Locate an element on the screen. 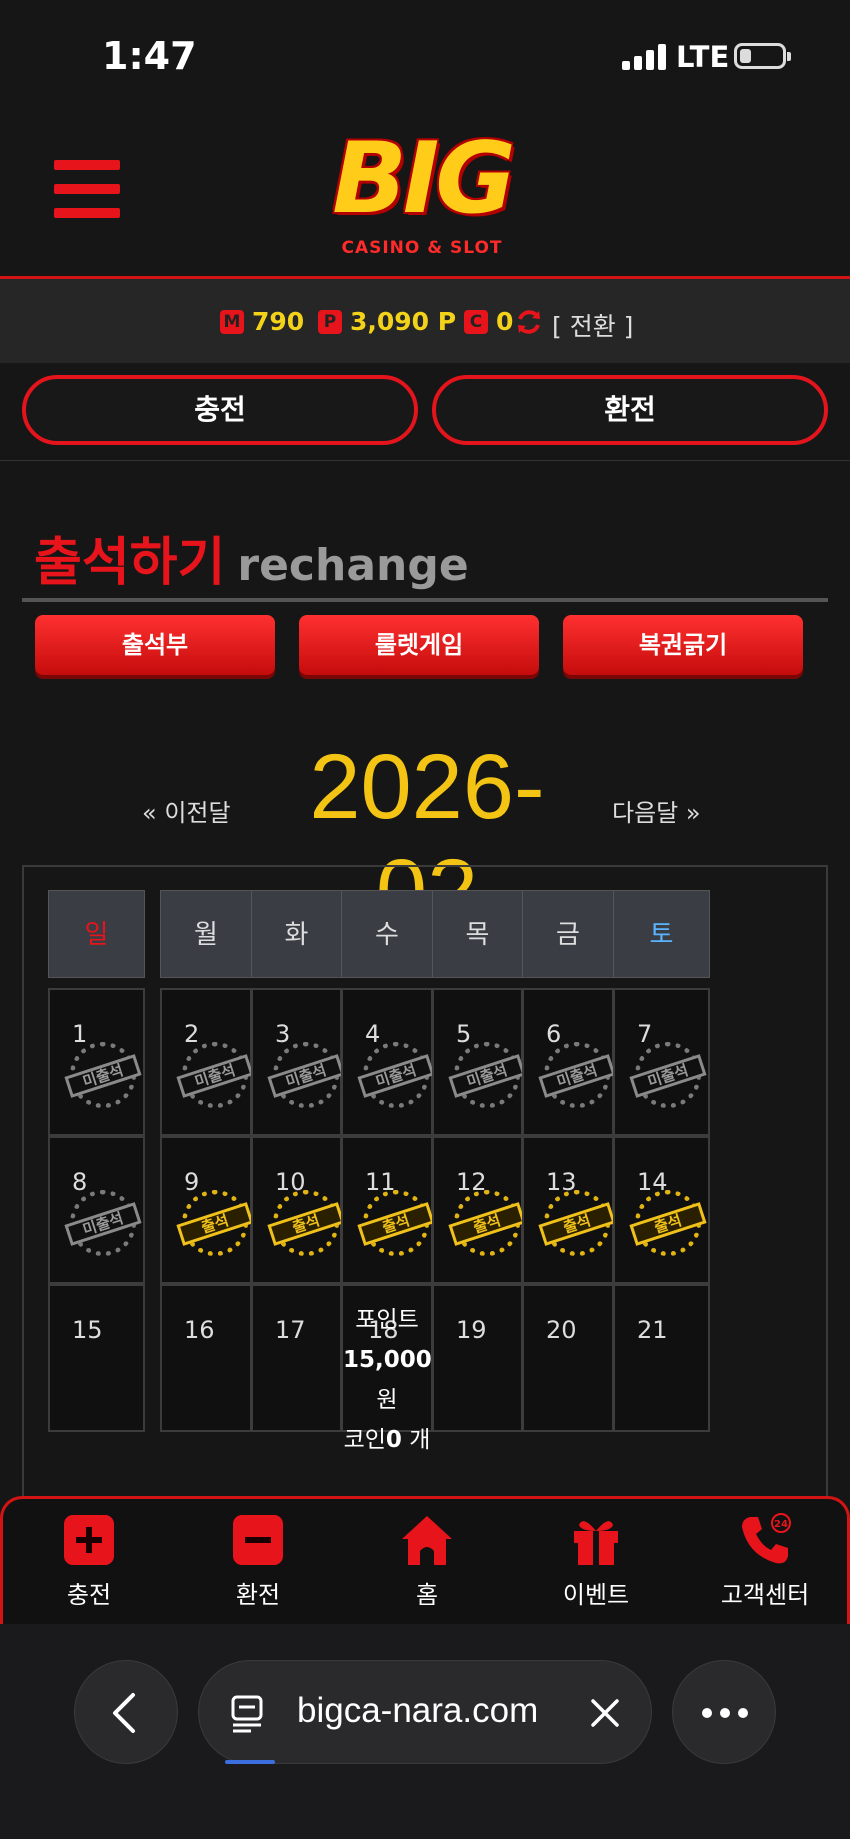 The width and height of the screenshot is (850, 1839). deposit-button: 충전 is located at coordinates (220, 410).